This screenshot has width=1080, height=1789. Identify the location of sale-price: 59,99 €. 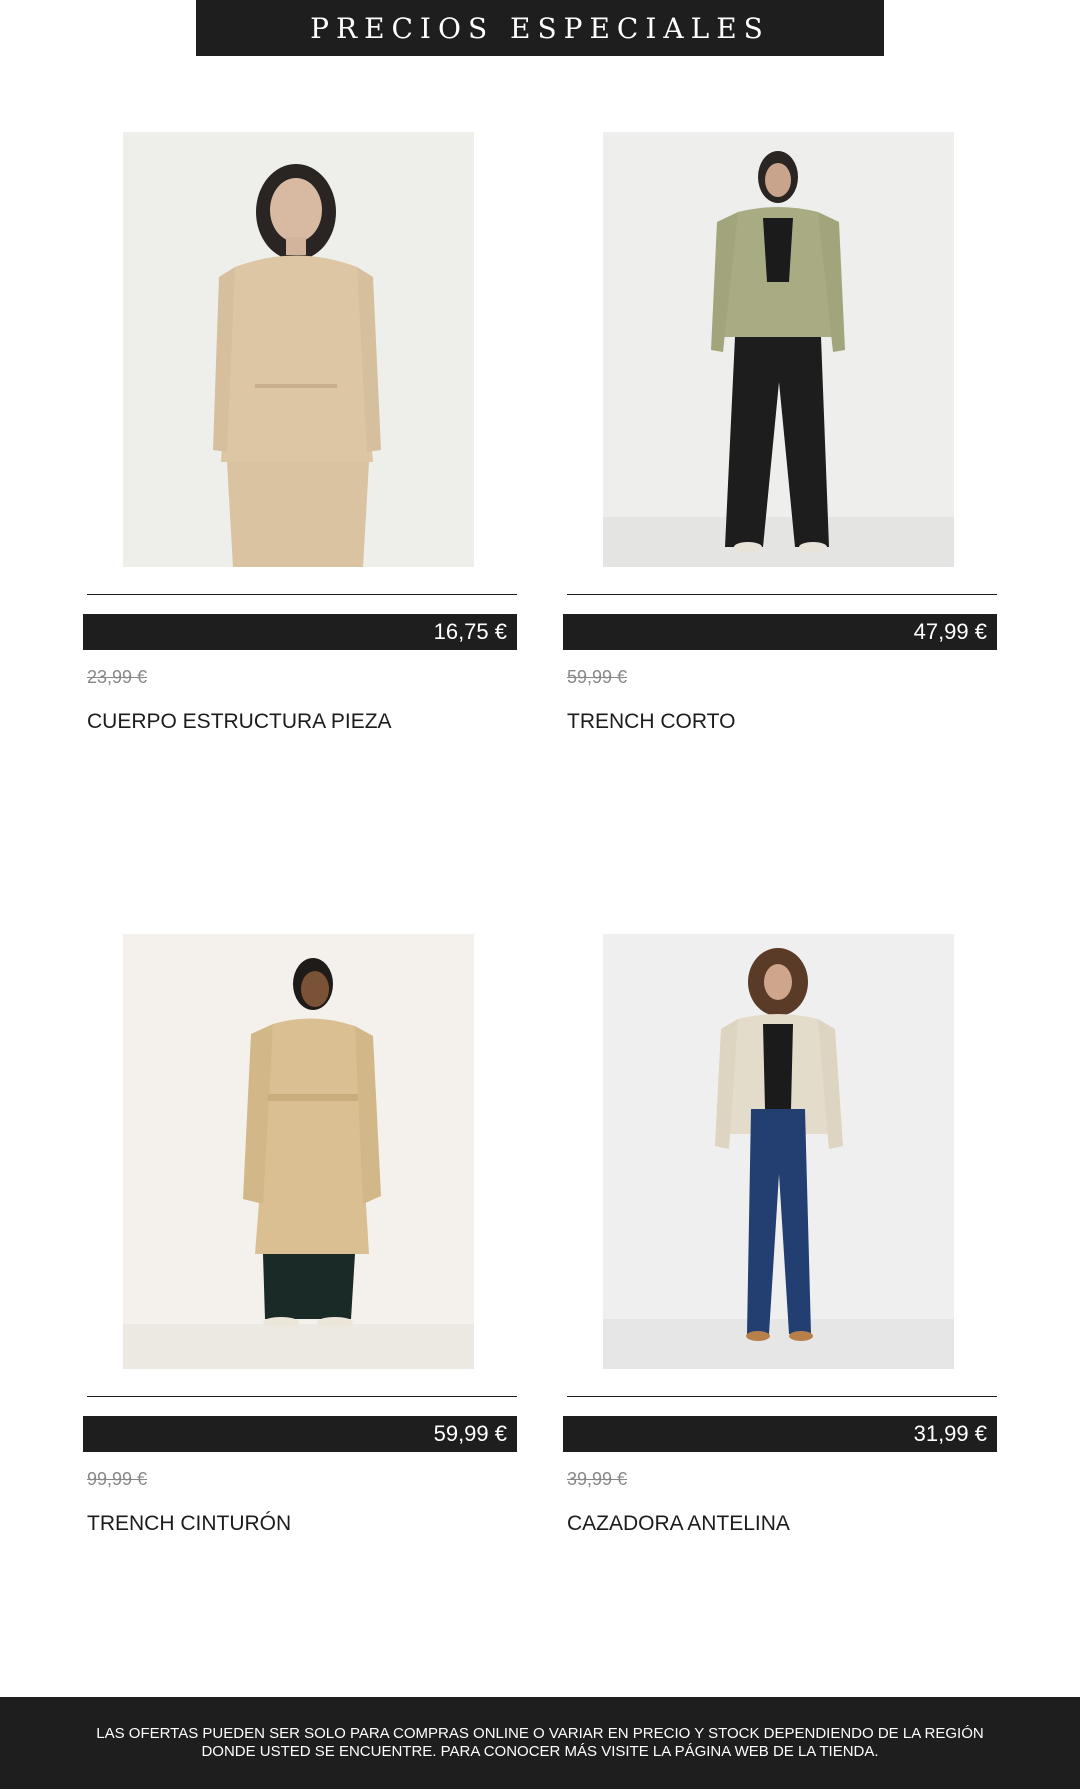
(470, 1433).